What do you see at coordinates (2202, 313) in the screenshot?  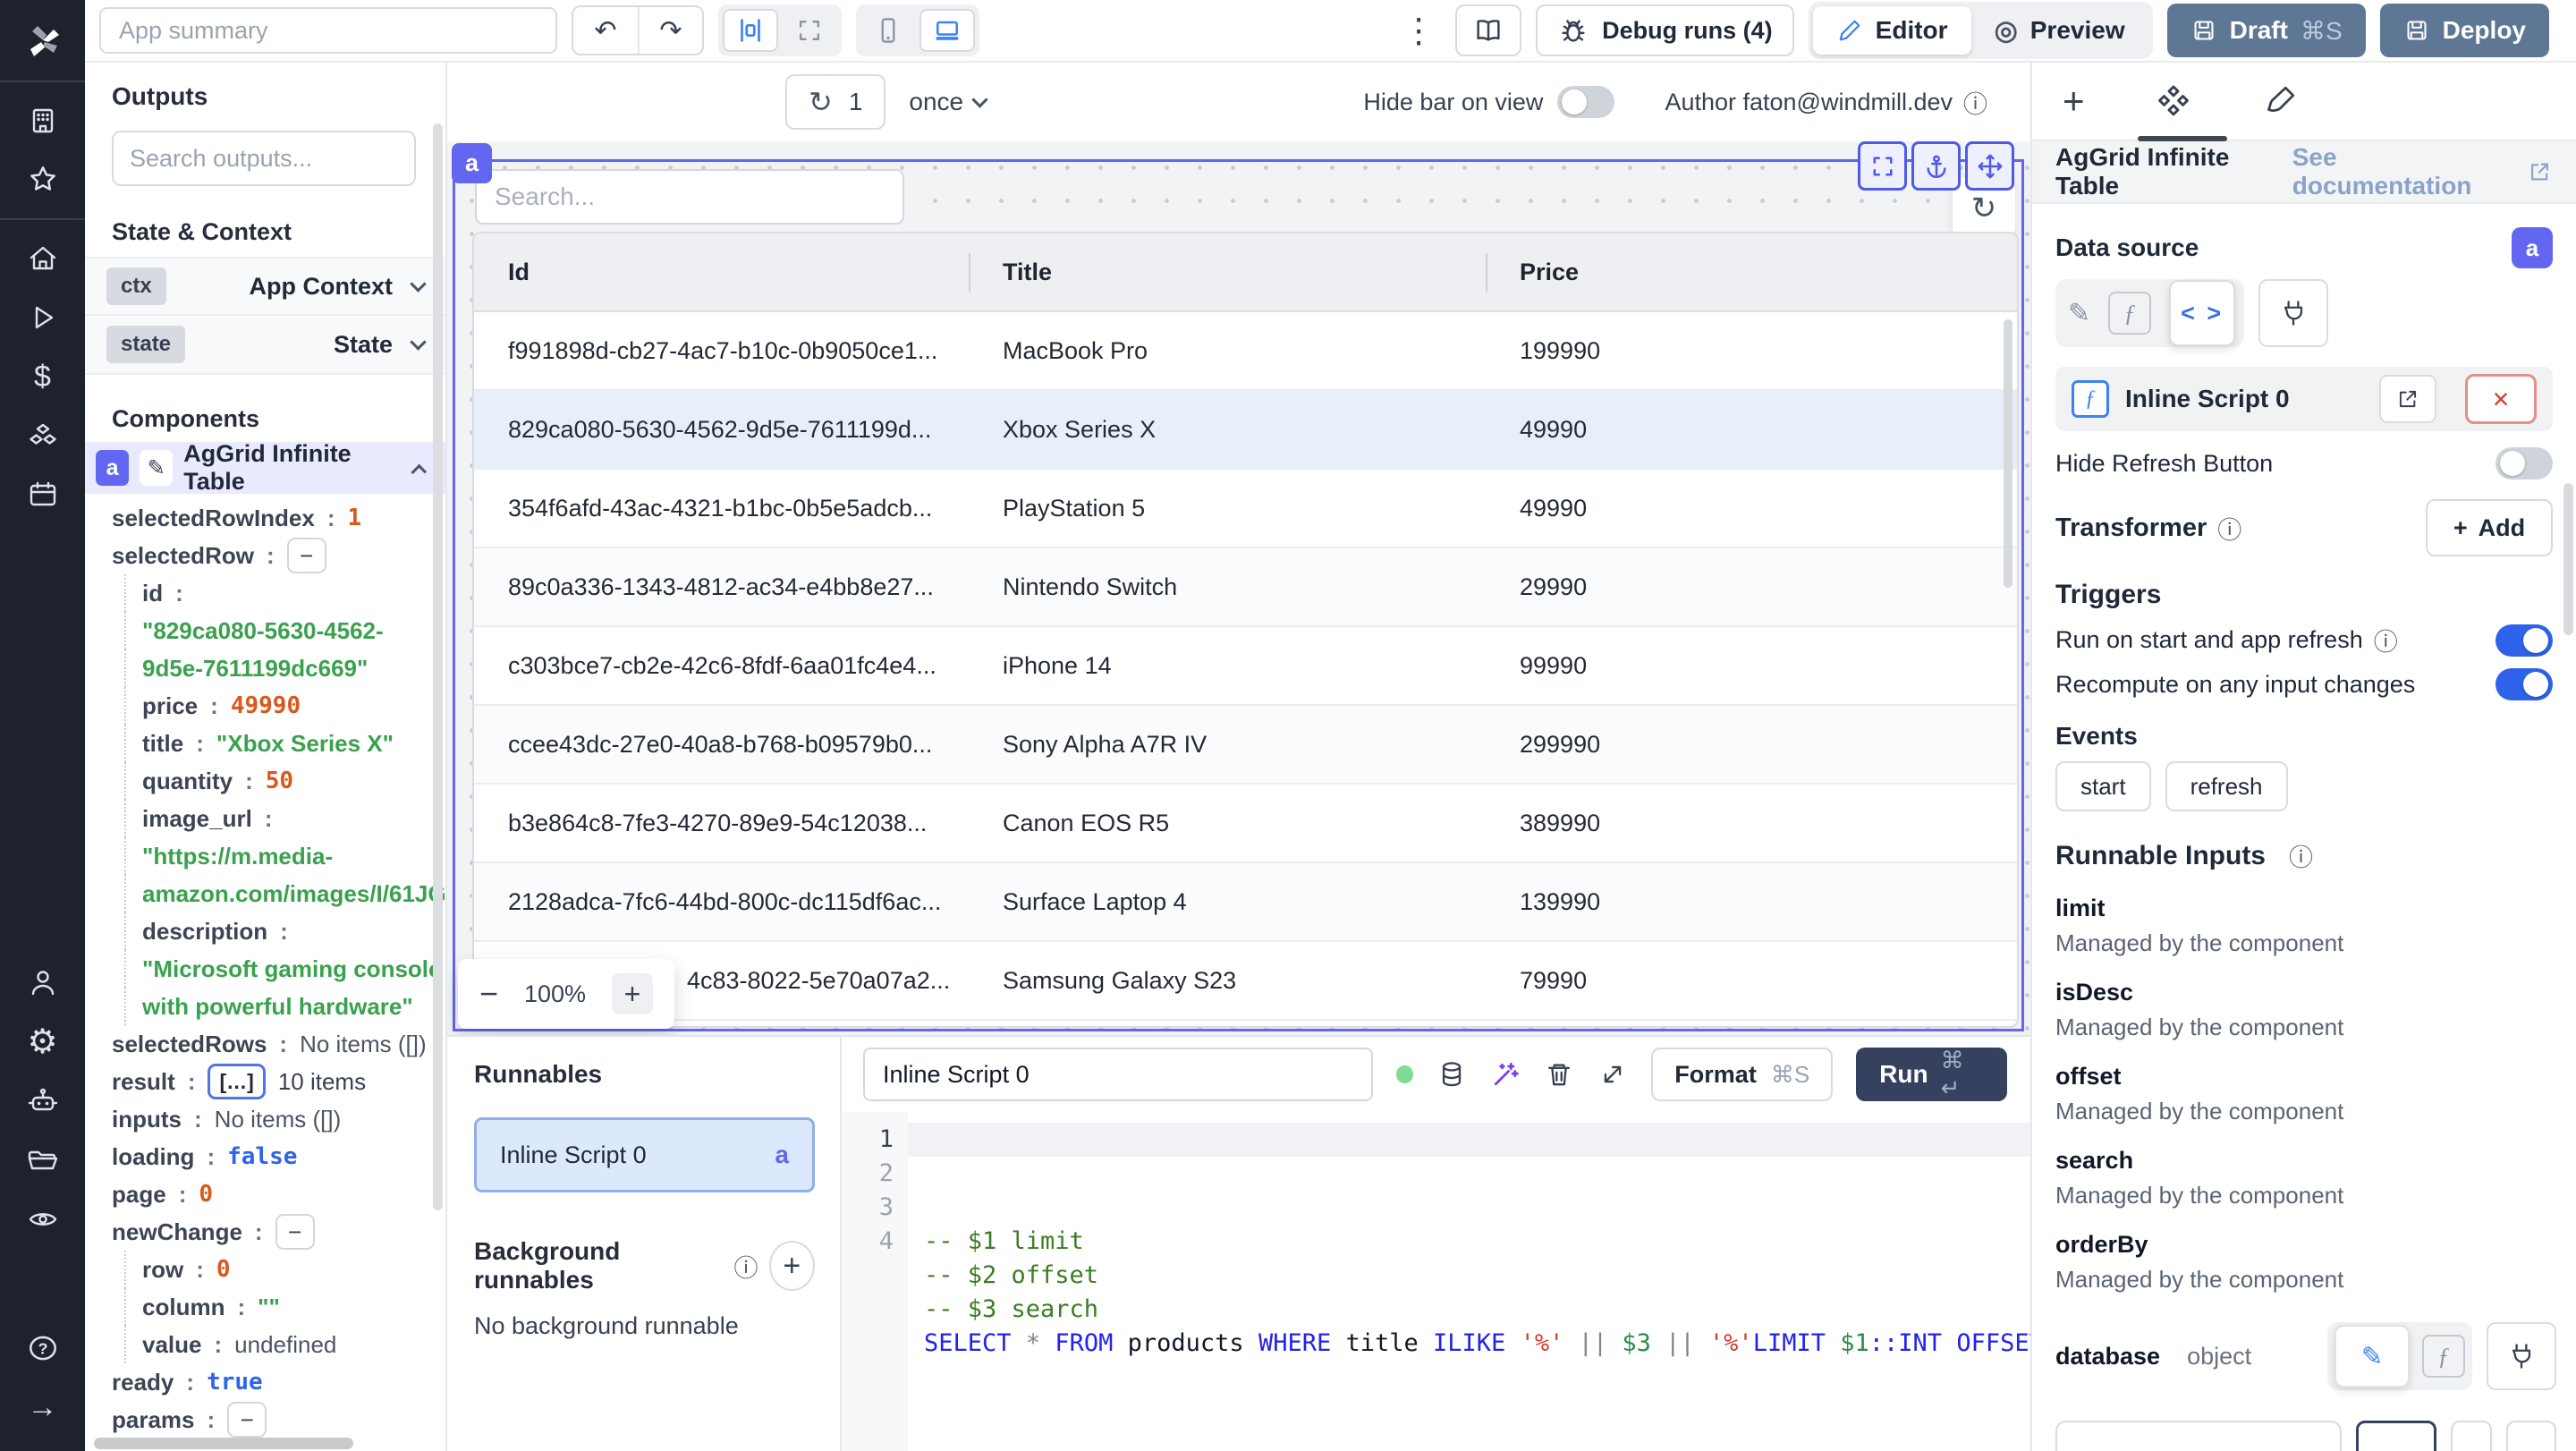 I see `inline-code-icon: < >` at bounding box center [2202, 313].